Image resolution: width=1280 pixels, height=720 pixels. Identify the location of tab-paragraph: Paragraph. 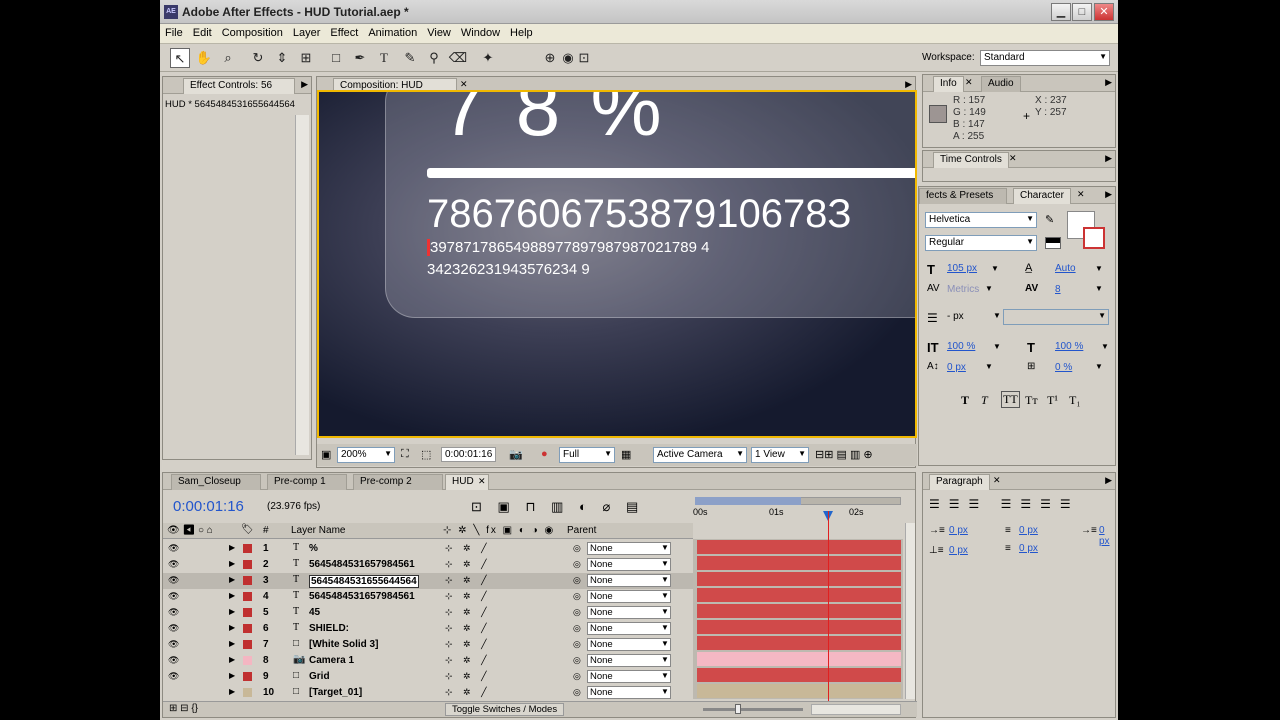
(959, 482).